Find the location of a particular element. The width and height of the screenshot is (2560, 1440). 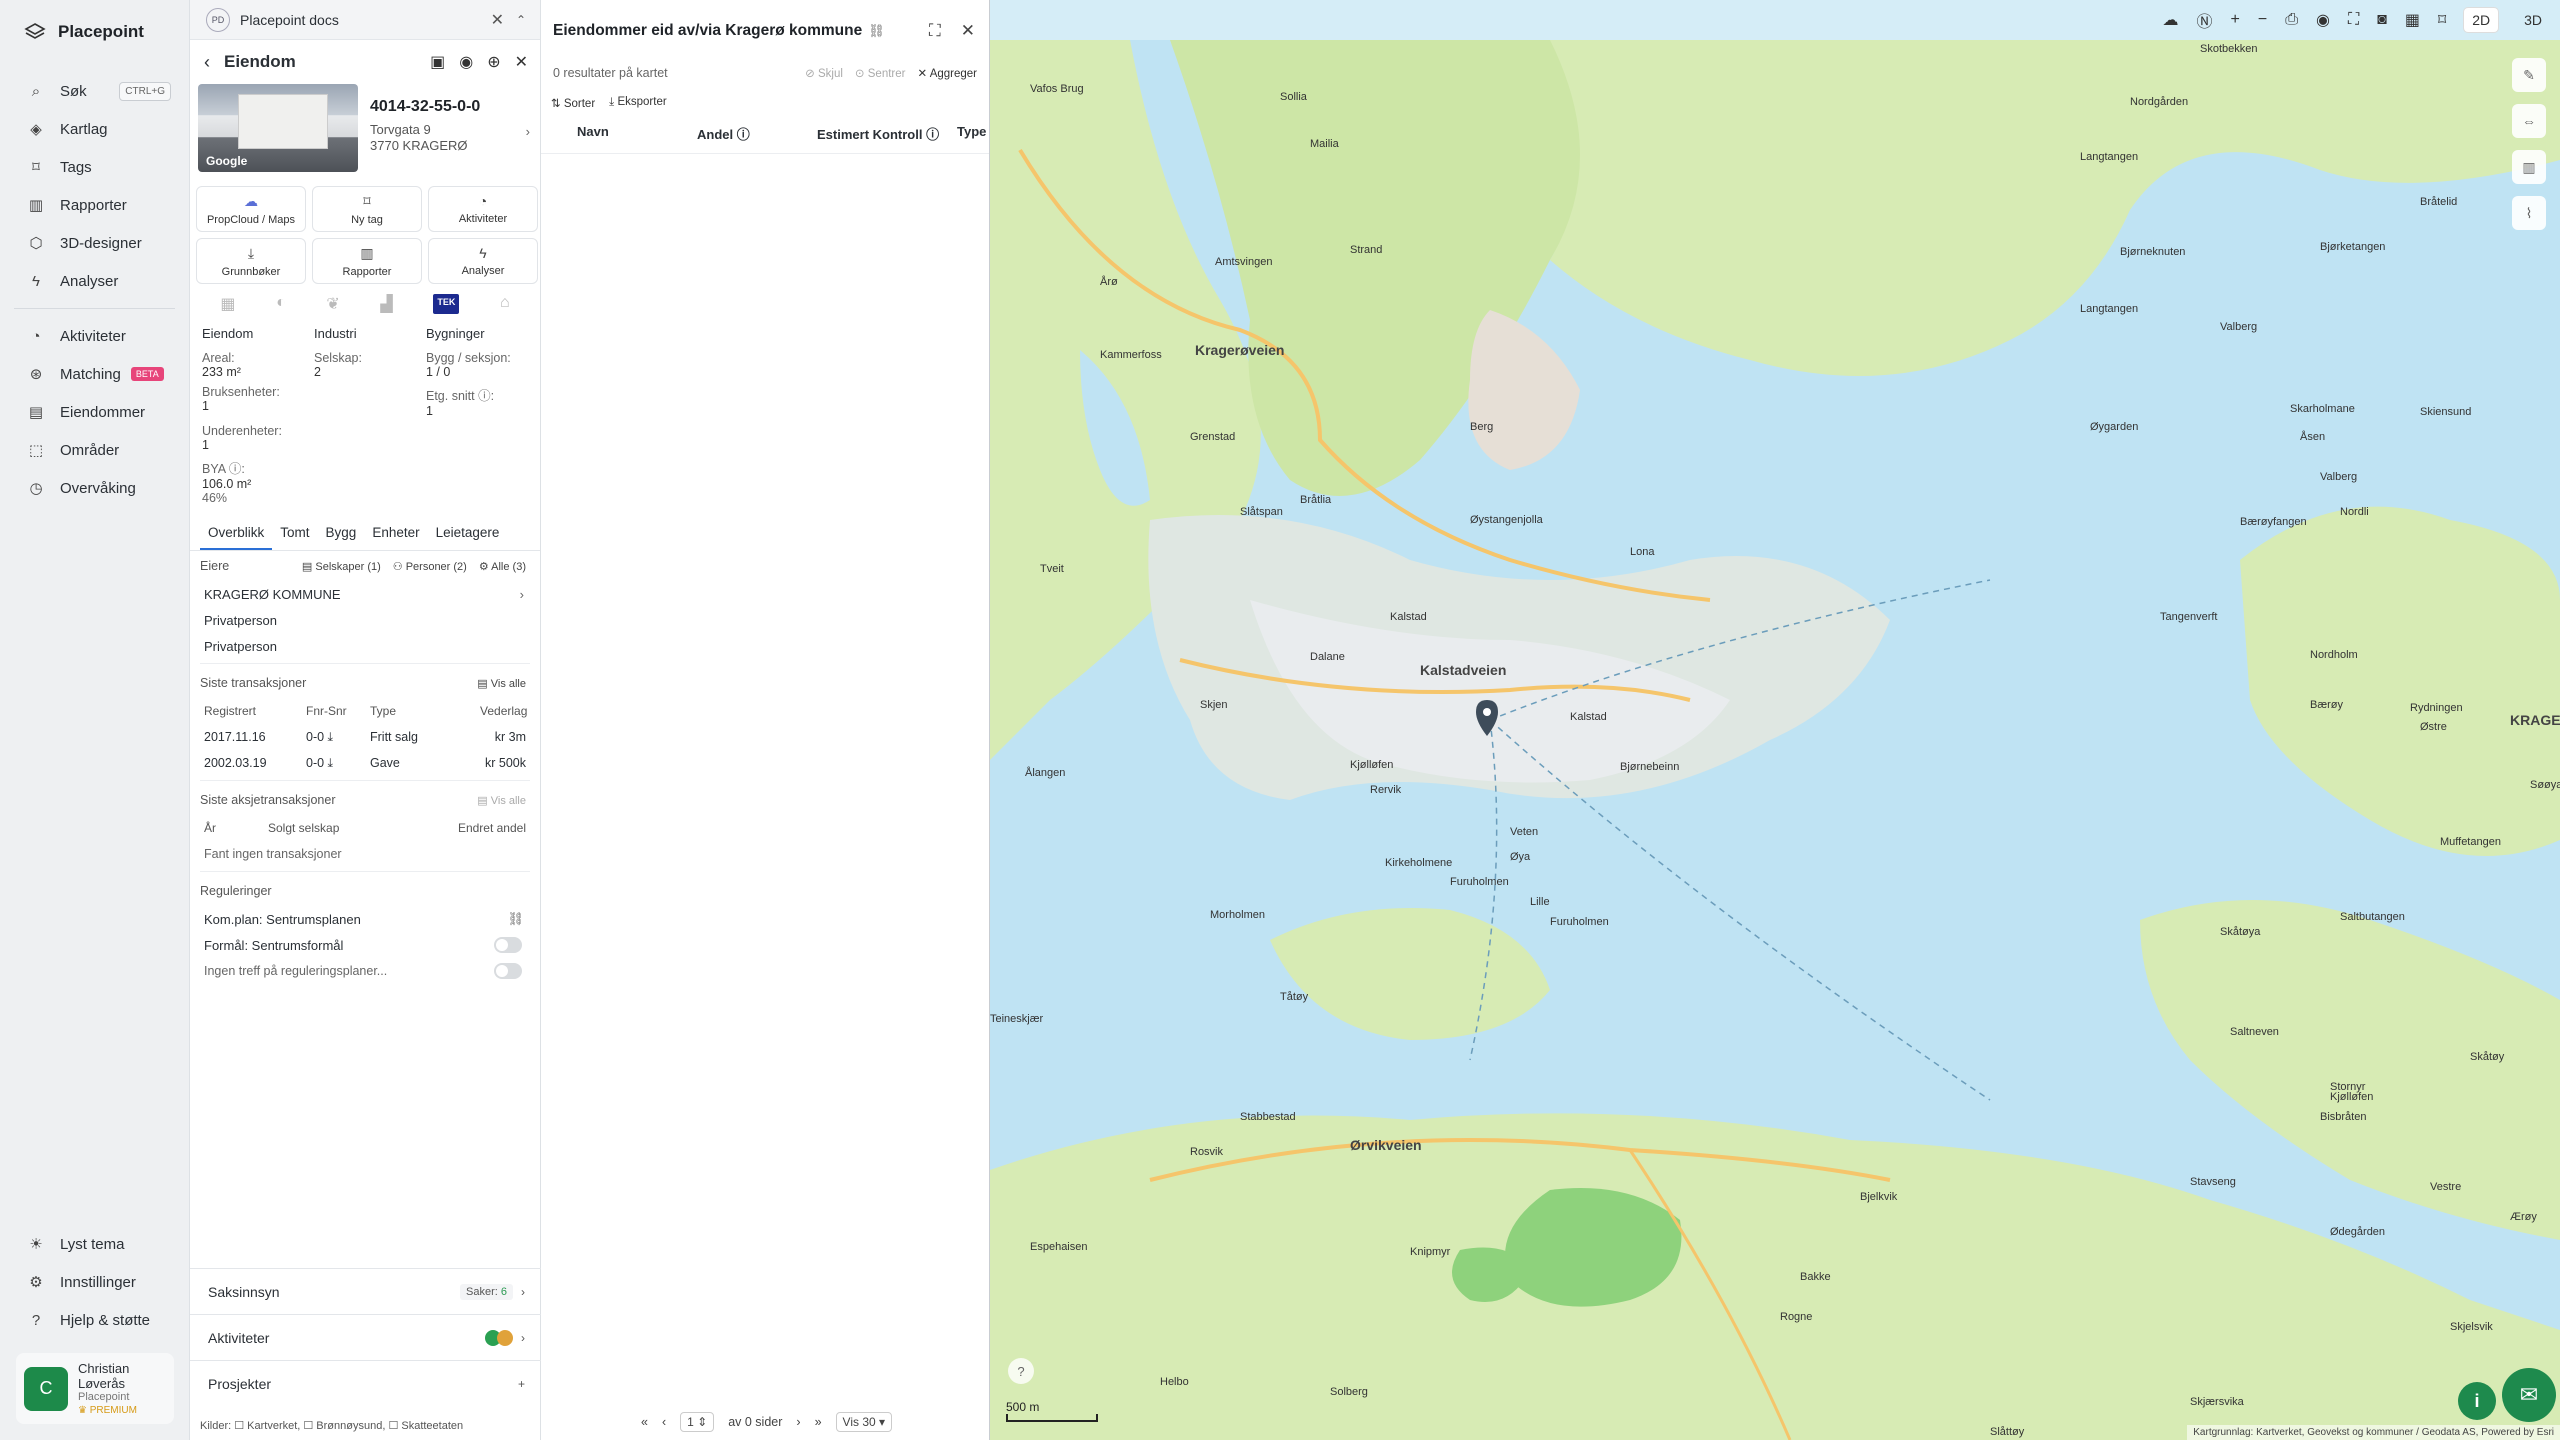

regulation-row: Formål: Sentrumsformål is located at coordinates (365, 945).